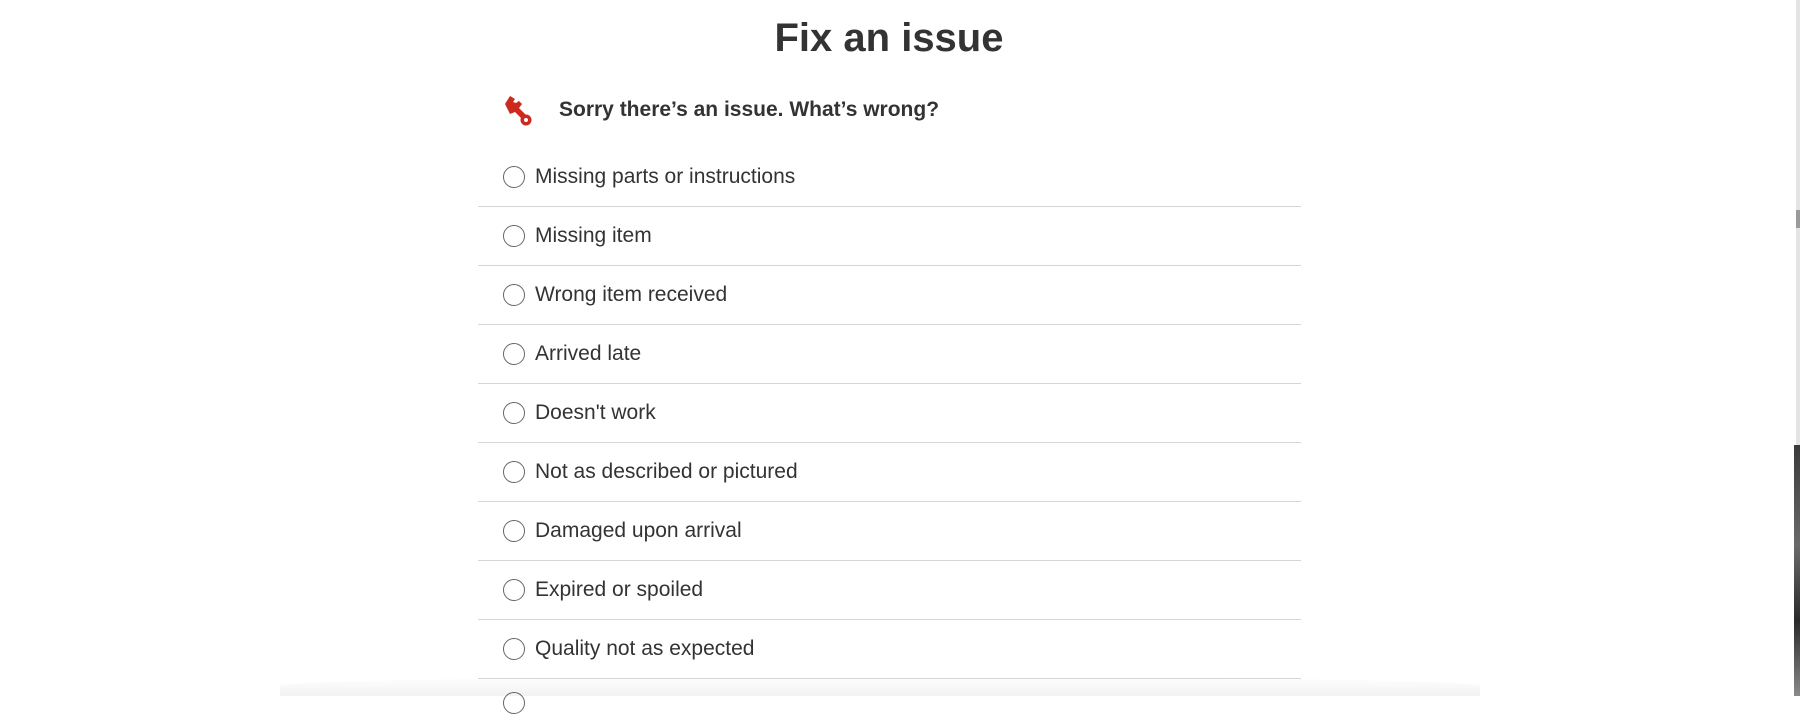 This screenshot has width=1800, height=714. What do you see at coordinates (665, 176) in the screenshot?
I see `issue-option-label: Missing parts or instructions` at bounding box center [665, 176].